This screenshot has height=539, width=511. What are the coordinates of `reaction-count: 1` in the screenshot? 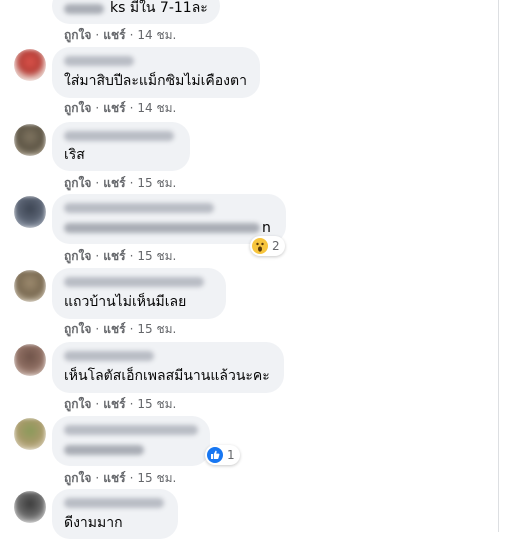 It's located at (231, 455).